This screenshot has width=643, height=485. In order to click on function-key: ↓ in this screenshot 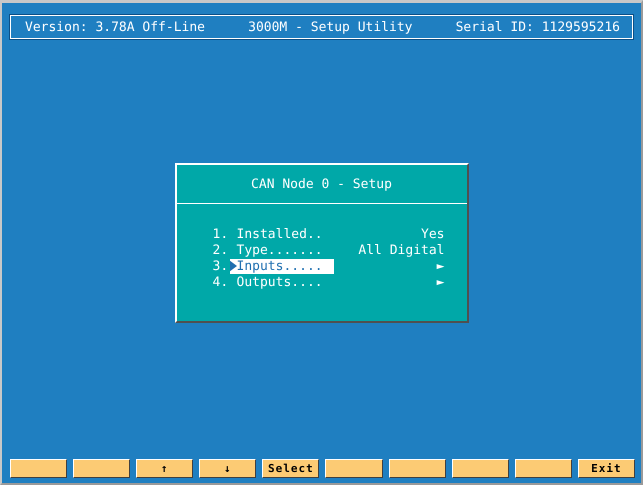, I will do `click(227, 468)`.